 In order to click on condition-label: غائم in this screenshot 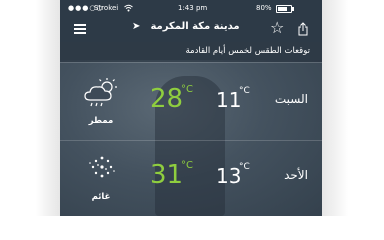, I will do `click(101, 197)`.